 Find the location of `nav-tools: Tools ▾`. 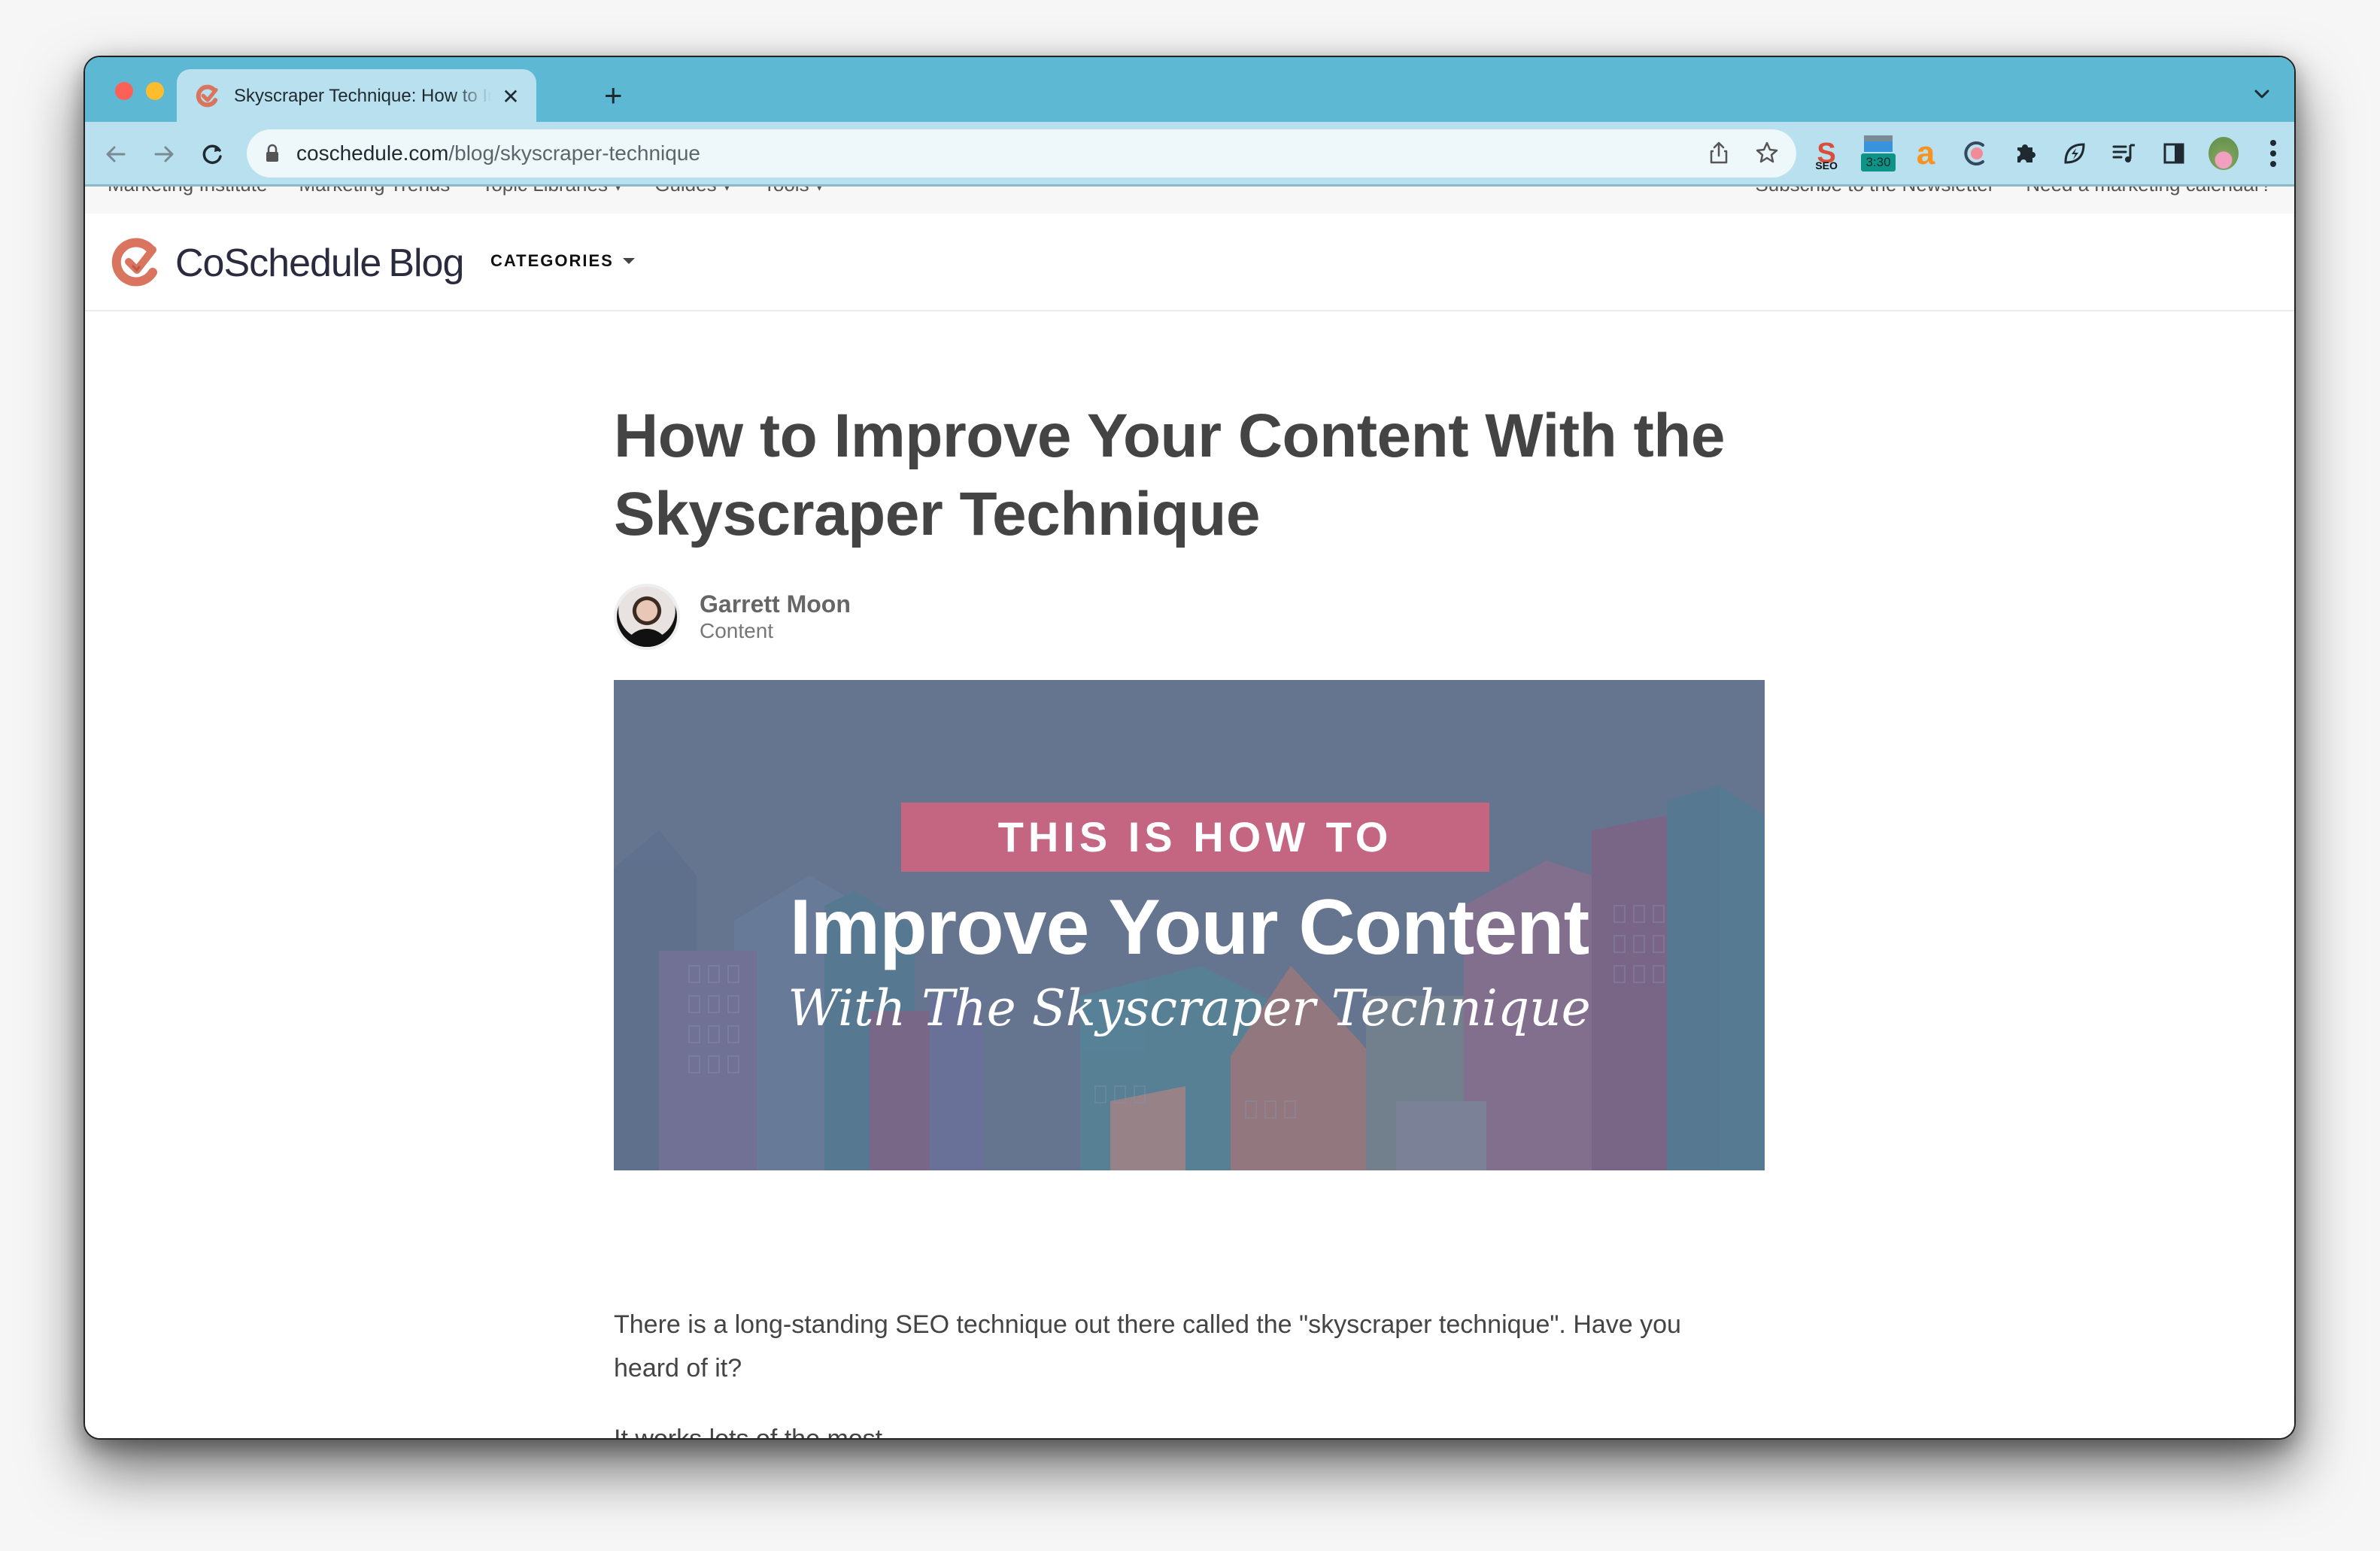

nav-tools: Tools ▾ is located at coordinates (793, 192).